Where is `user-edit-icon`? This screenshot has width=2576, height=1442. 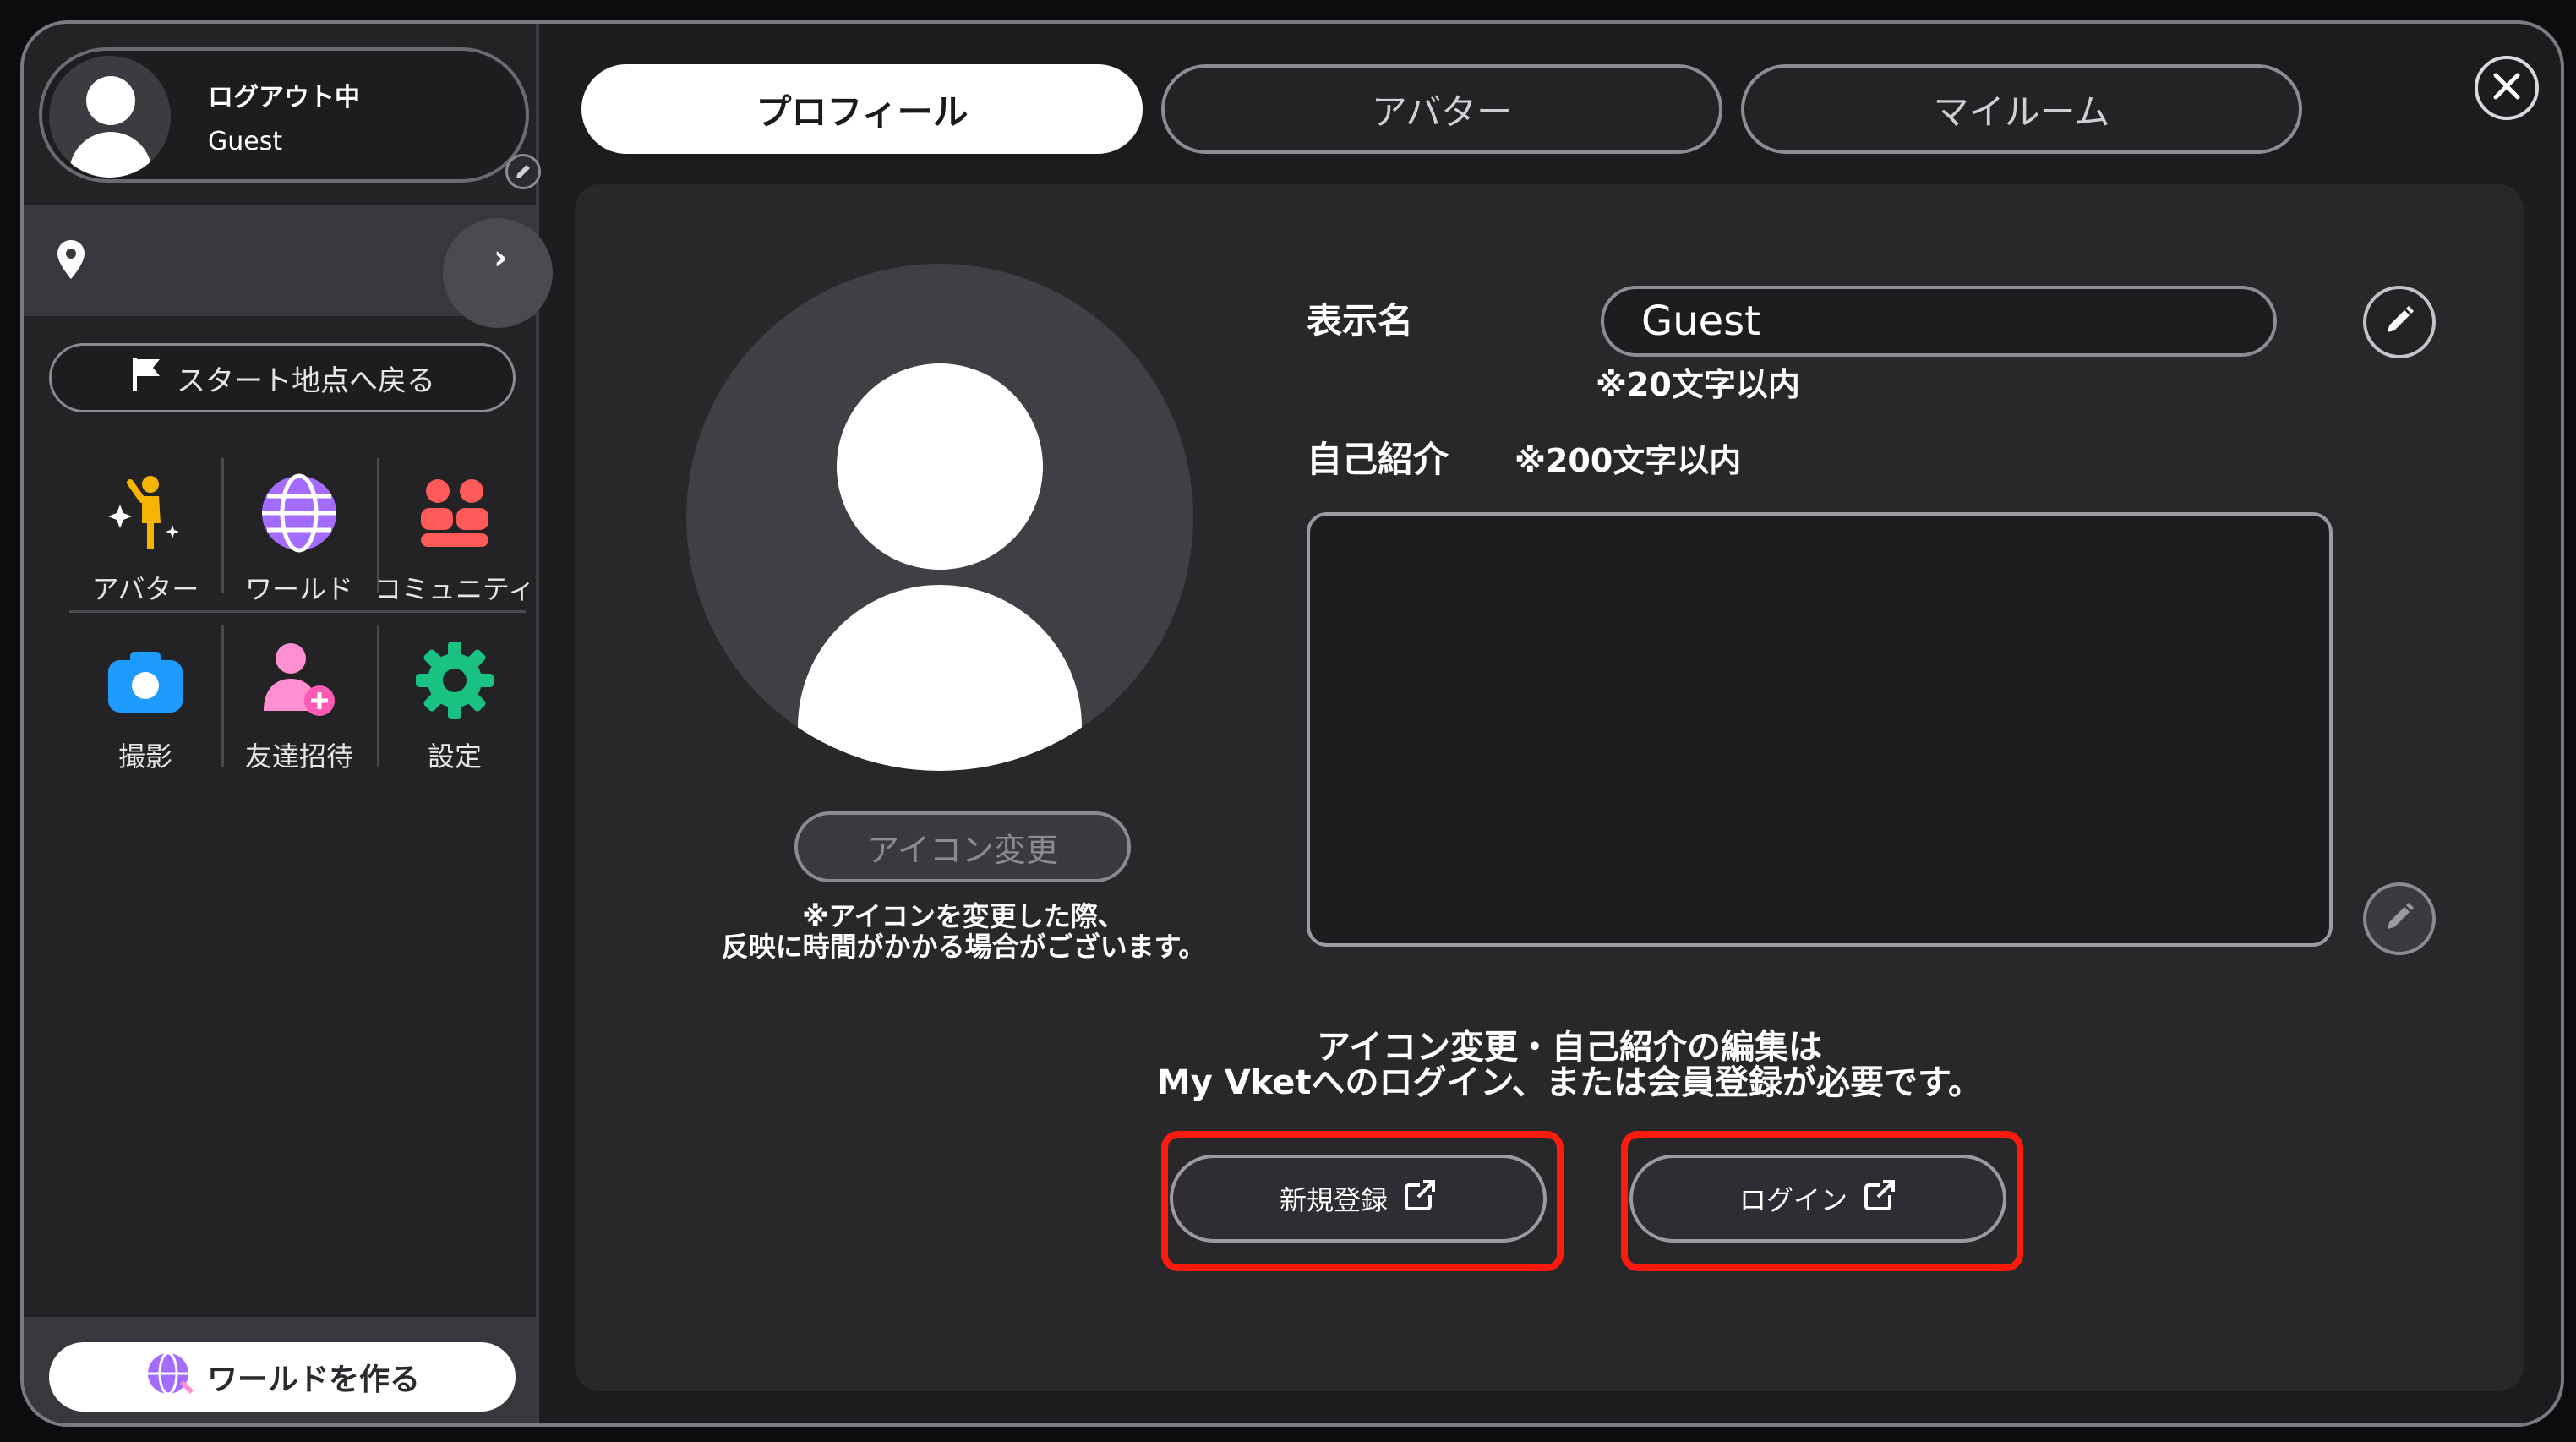
user-edit-icon is located at coordinates (523, 171).